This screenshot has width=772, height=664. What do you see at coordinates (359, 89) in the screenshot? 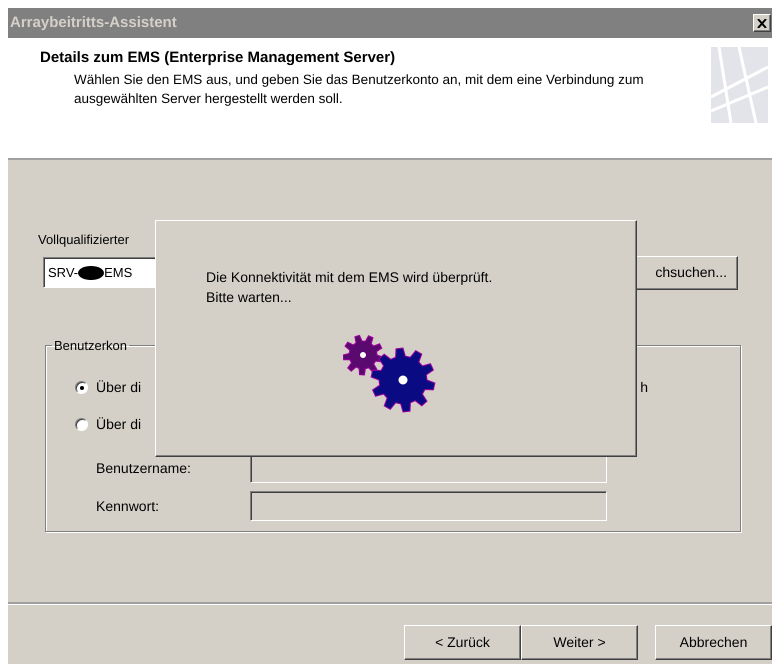
I see `header-description: Wählen Sie den EMS aus, und geben Sie das Benutzerkonto an, mit dem eine Verbindung zum ausgewählten Server hergestellt werden soll.` at bounding box center [359, 89].